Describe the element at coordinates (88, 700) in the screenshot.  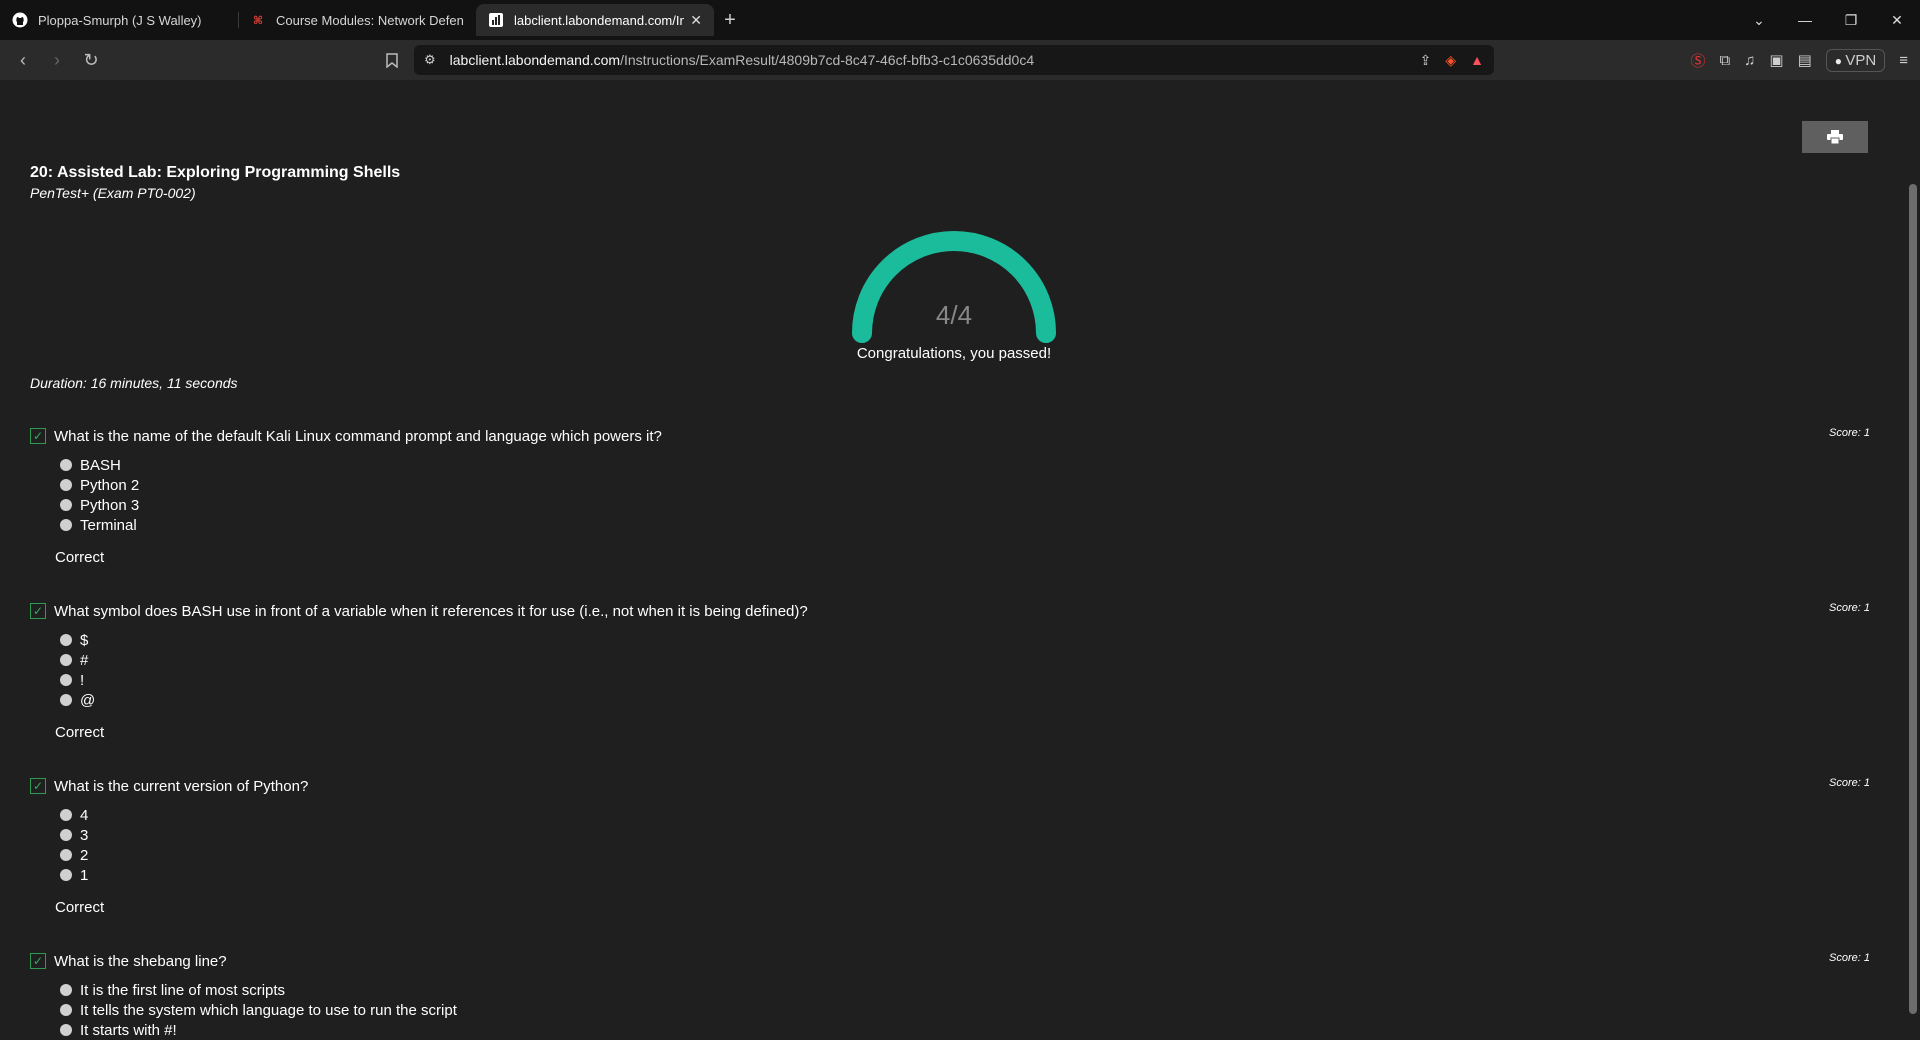
I see `option-label: @` at that location.